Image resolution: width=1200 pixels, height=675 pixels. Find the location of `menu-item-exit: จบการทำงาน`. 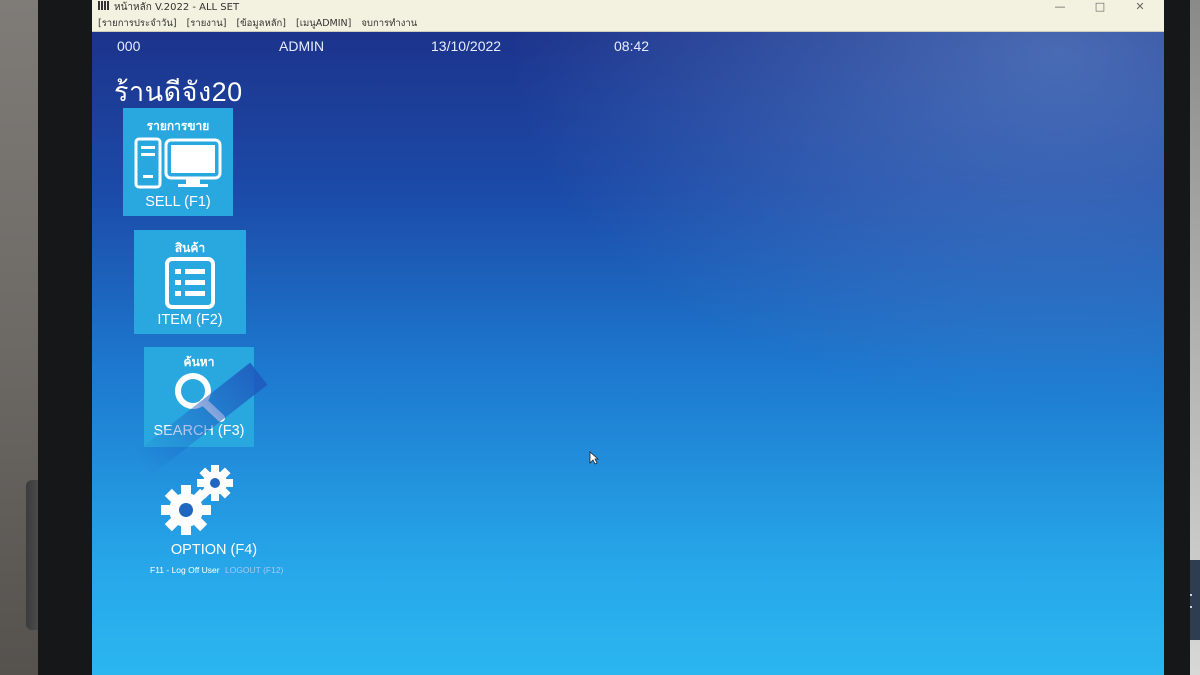

menu-item-exit: จบการทำงาน is located at coordinates (389, 23).